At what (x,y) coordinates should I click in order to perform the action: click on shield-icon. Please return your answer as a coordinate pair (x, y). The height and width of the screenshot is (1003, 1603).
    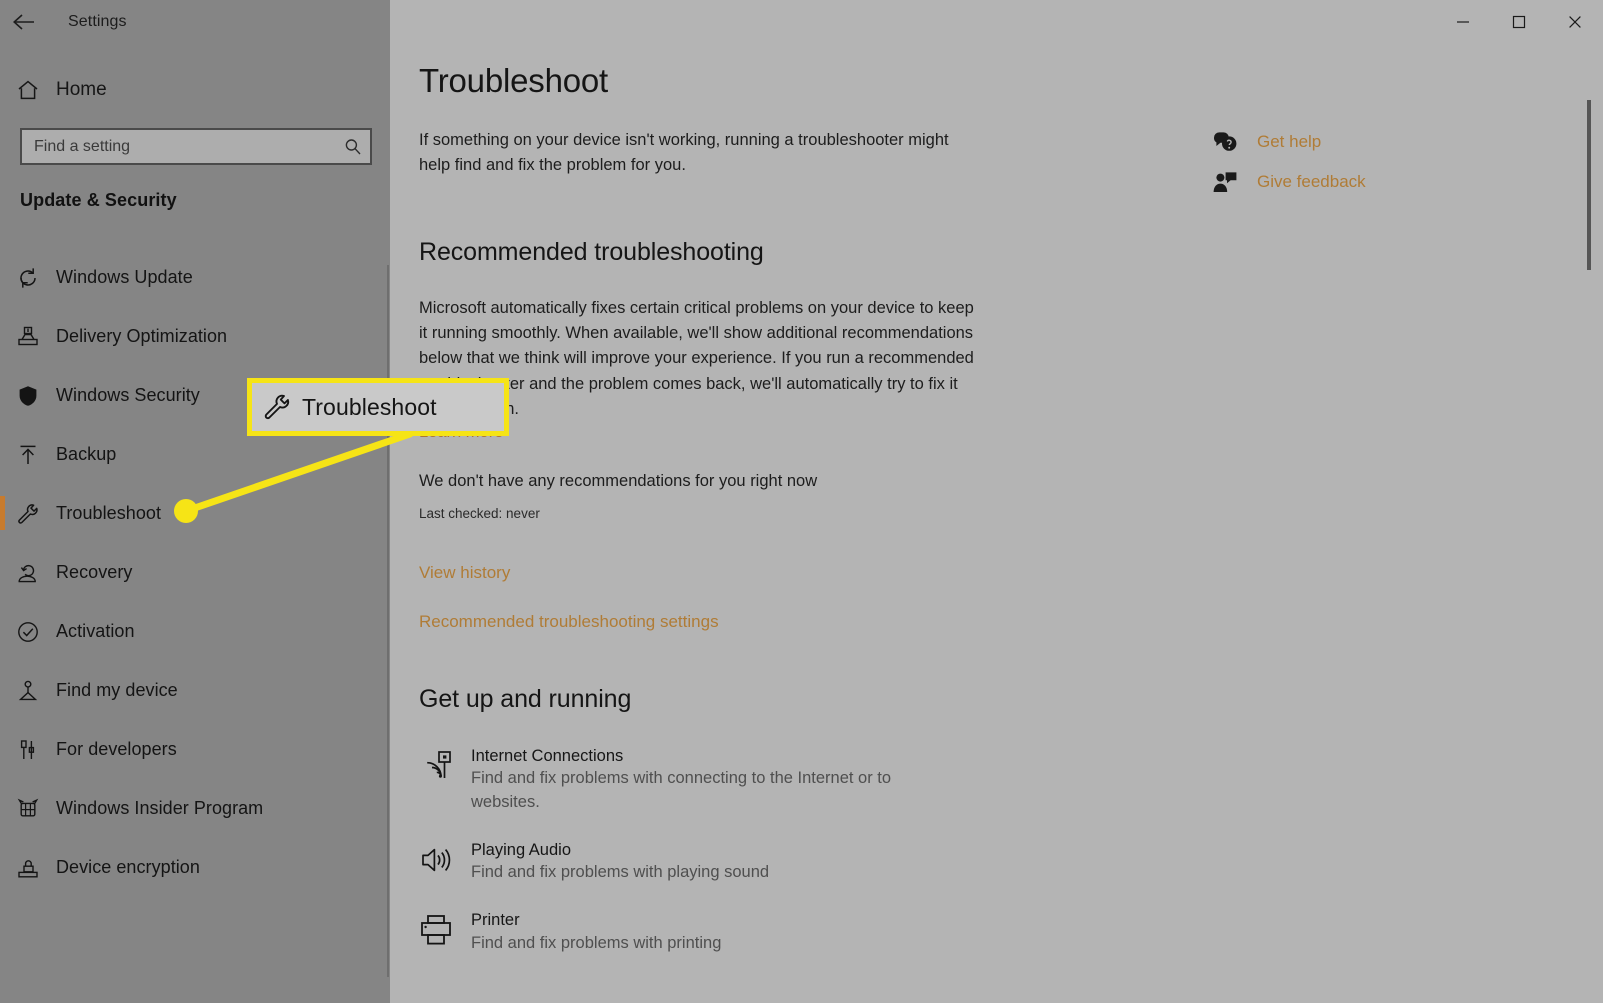
    Looking at the image, I should click on (28, 396).